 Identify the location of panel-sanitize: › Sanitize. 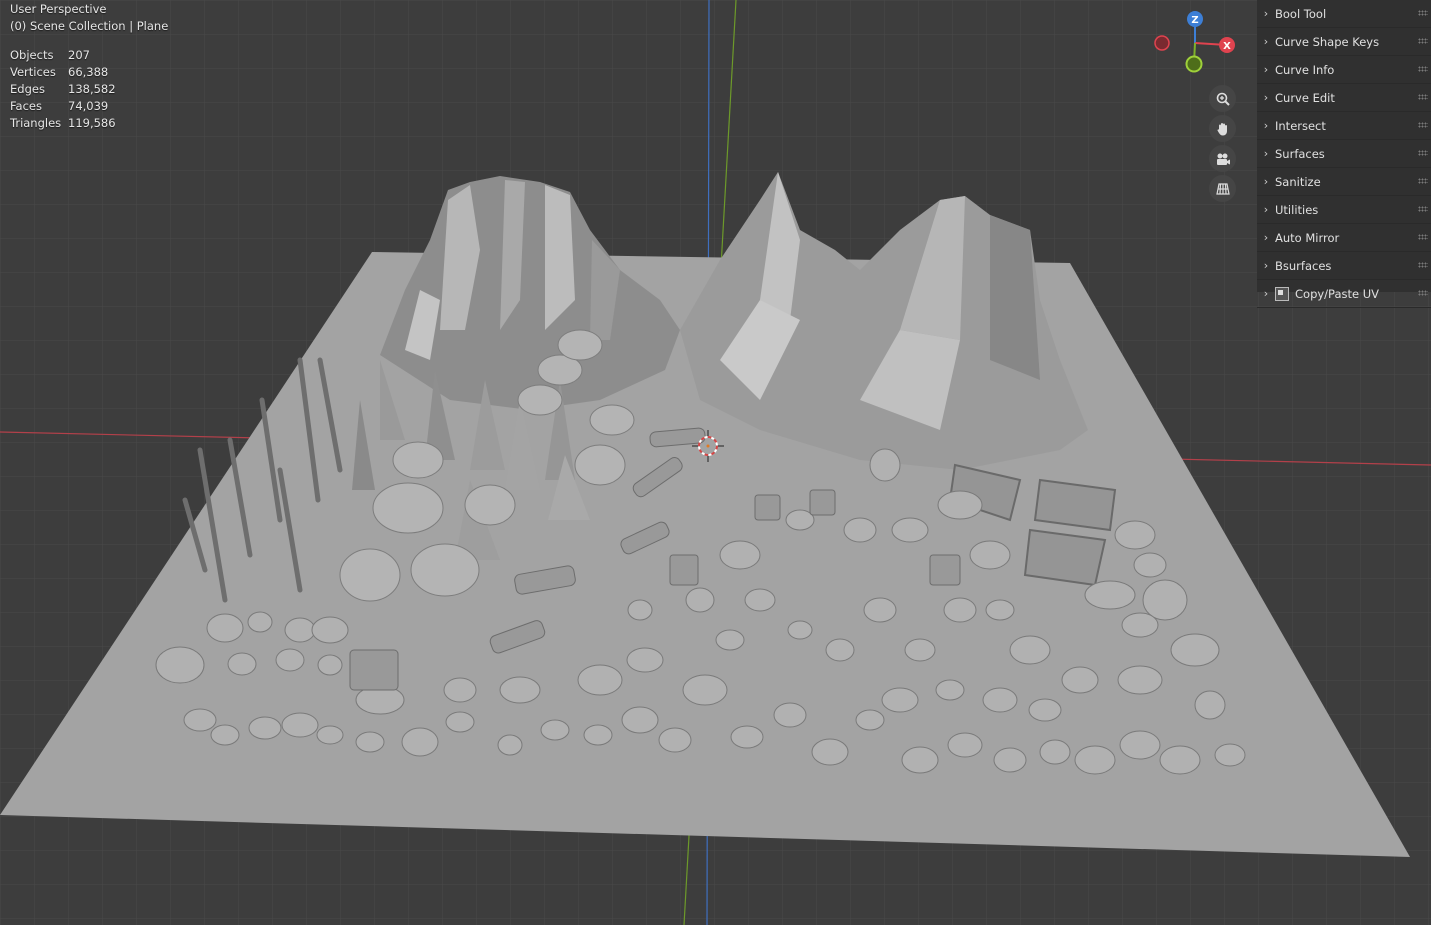
(1344, 182).